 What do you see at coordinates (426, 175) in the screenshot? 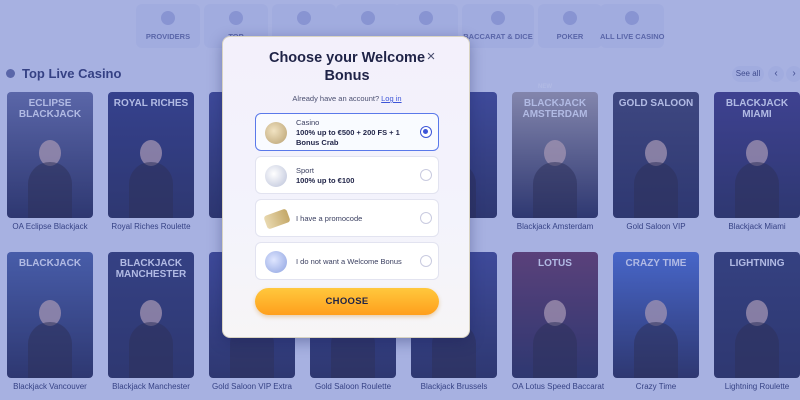
I see `radio-sport` at bounding box center [426, 175].